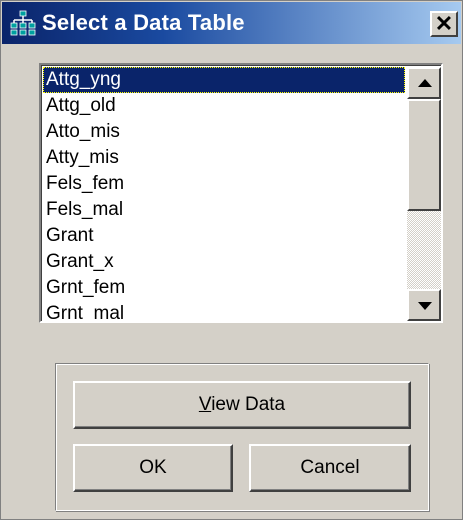  I want to click on scroll-down-button, so click(424, 305).